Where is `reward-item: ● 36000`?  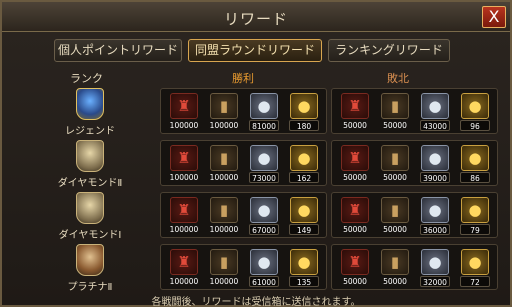 reward-item: ● 36000 is located at coordinates (435, 216).